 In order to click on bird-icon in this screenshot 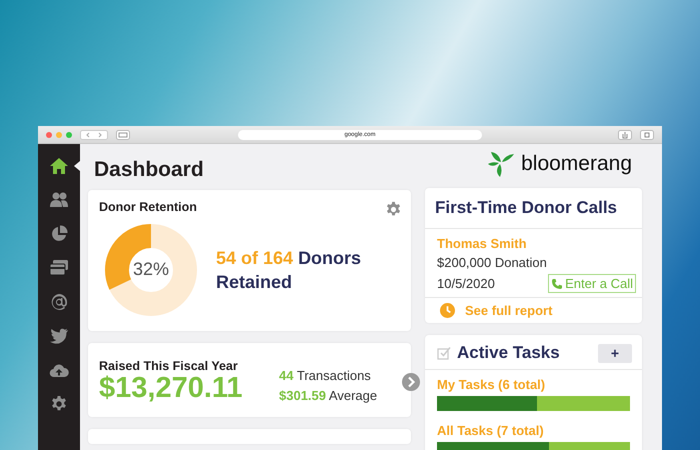, I will do `click(59, 336)`.